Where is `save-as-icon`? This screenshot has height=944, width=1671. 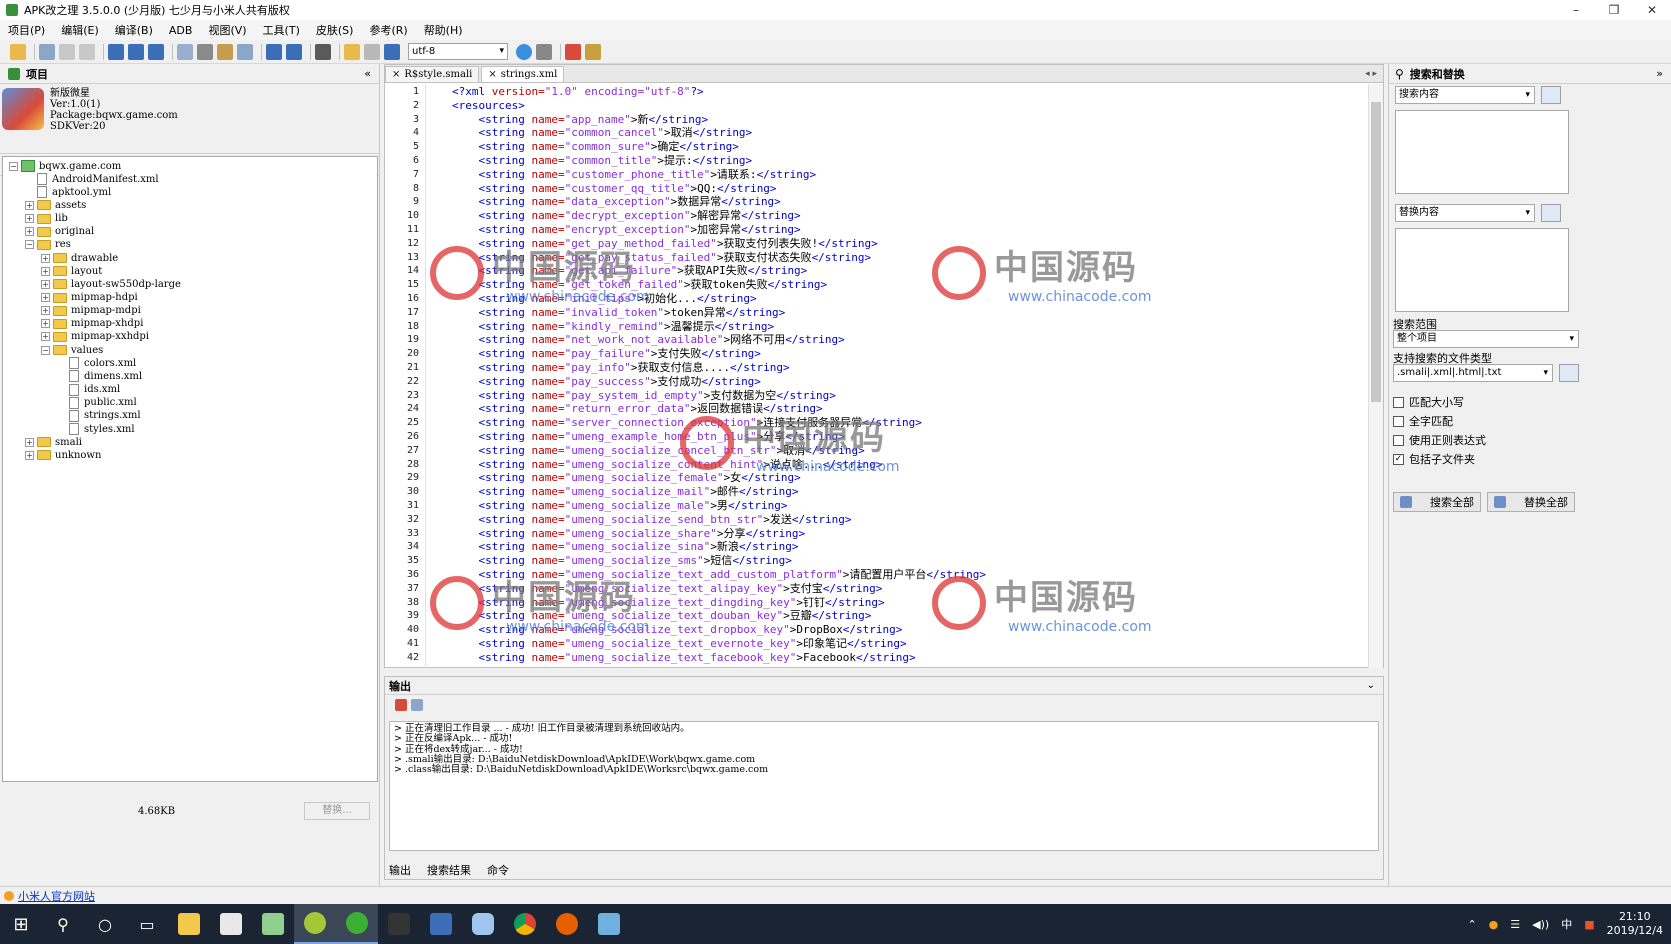 save-as-icon is located at coordinates (136, 51).